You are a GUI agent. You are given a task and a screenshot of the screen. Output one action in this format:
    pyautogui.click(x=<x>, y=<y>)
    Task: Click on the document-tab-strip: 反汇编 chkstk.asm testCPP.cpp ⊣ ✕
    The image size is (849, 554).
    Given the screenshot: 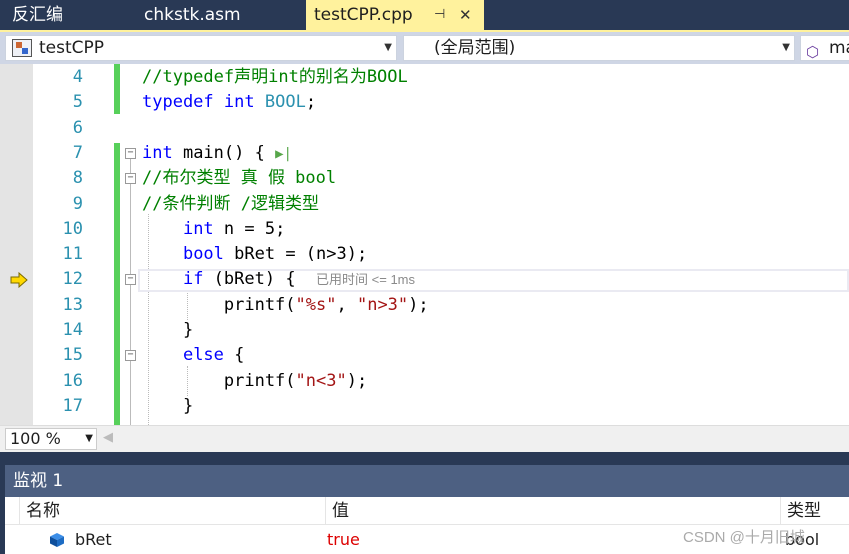 What is the action you would take?
    pyautogui.click(x=424, y=15)
    